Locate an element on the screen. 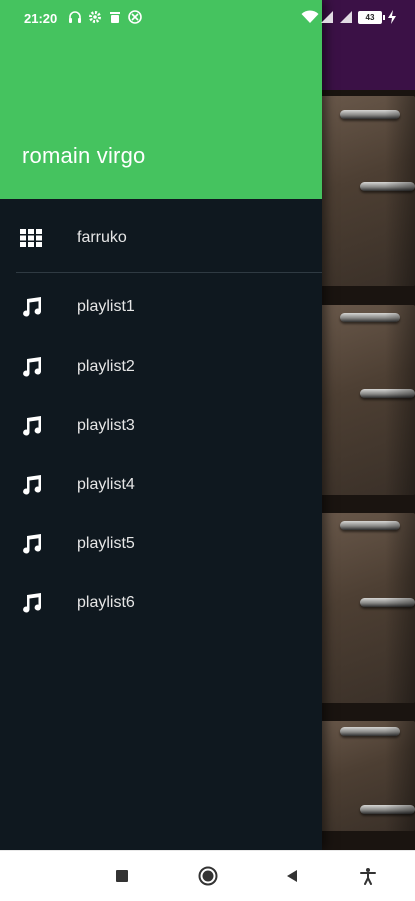 The image size is (415, 901). grid-icon is located at coordinates (31, 238).